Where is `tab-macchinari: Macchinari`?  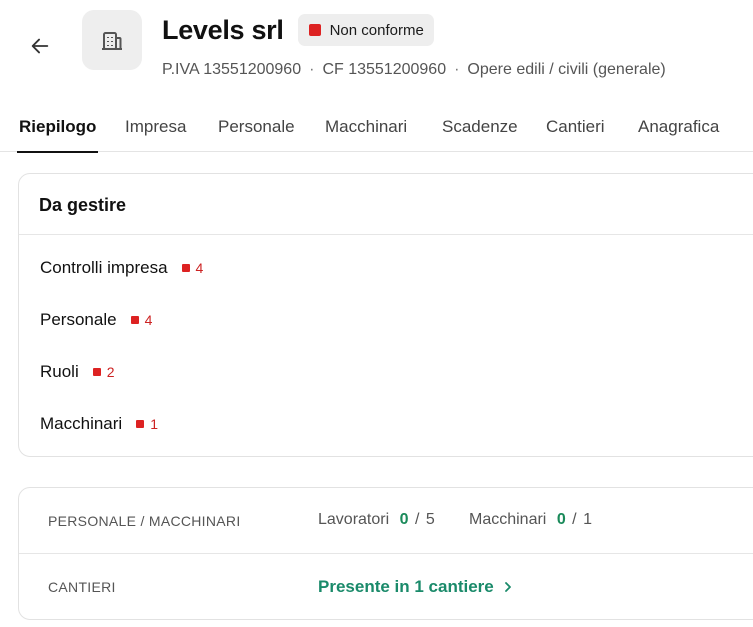 tab-macchinari: Macchinari is located at coordinates (366, 129).